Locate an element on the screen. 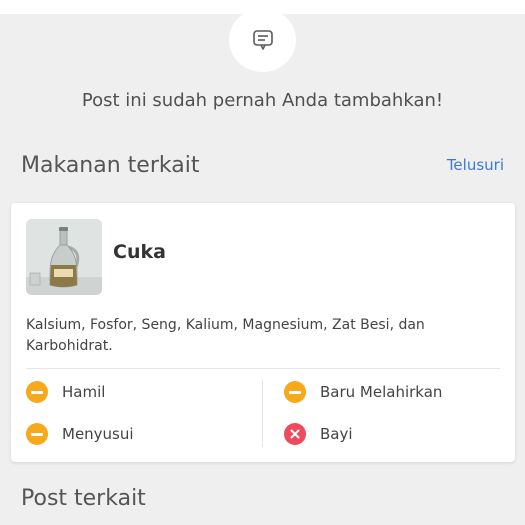  status-breastfeeding: Menyusui is located at coordinates (80, 434).